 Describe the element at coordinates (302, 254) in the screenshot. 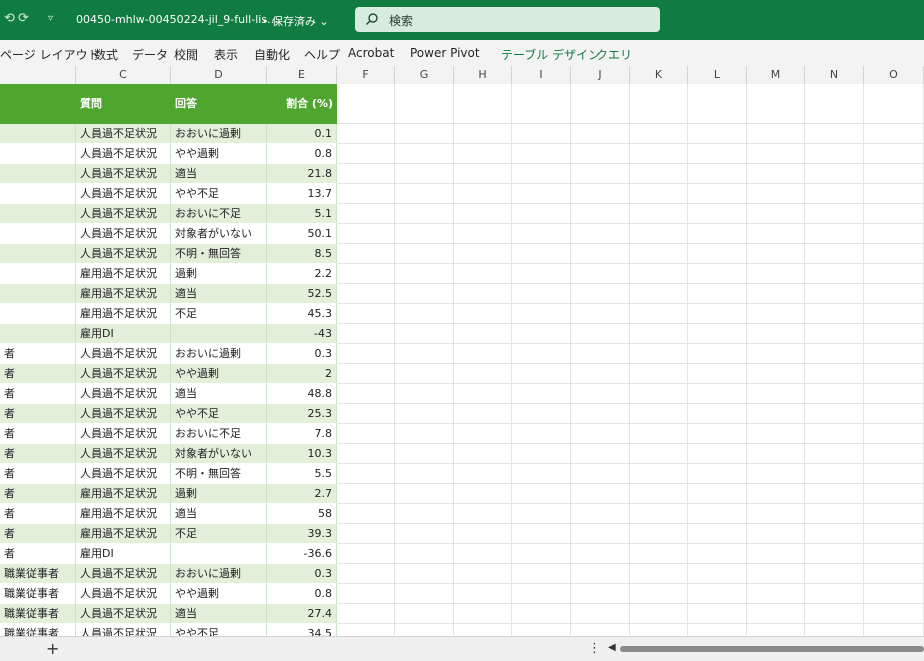

I see `cell-e: 8.5` at that location.